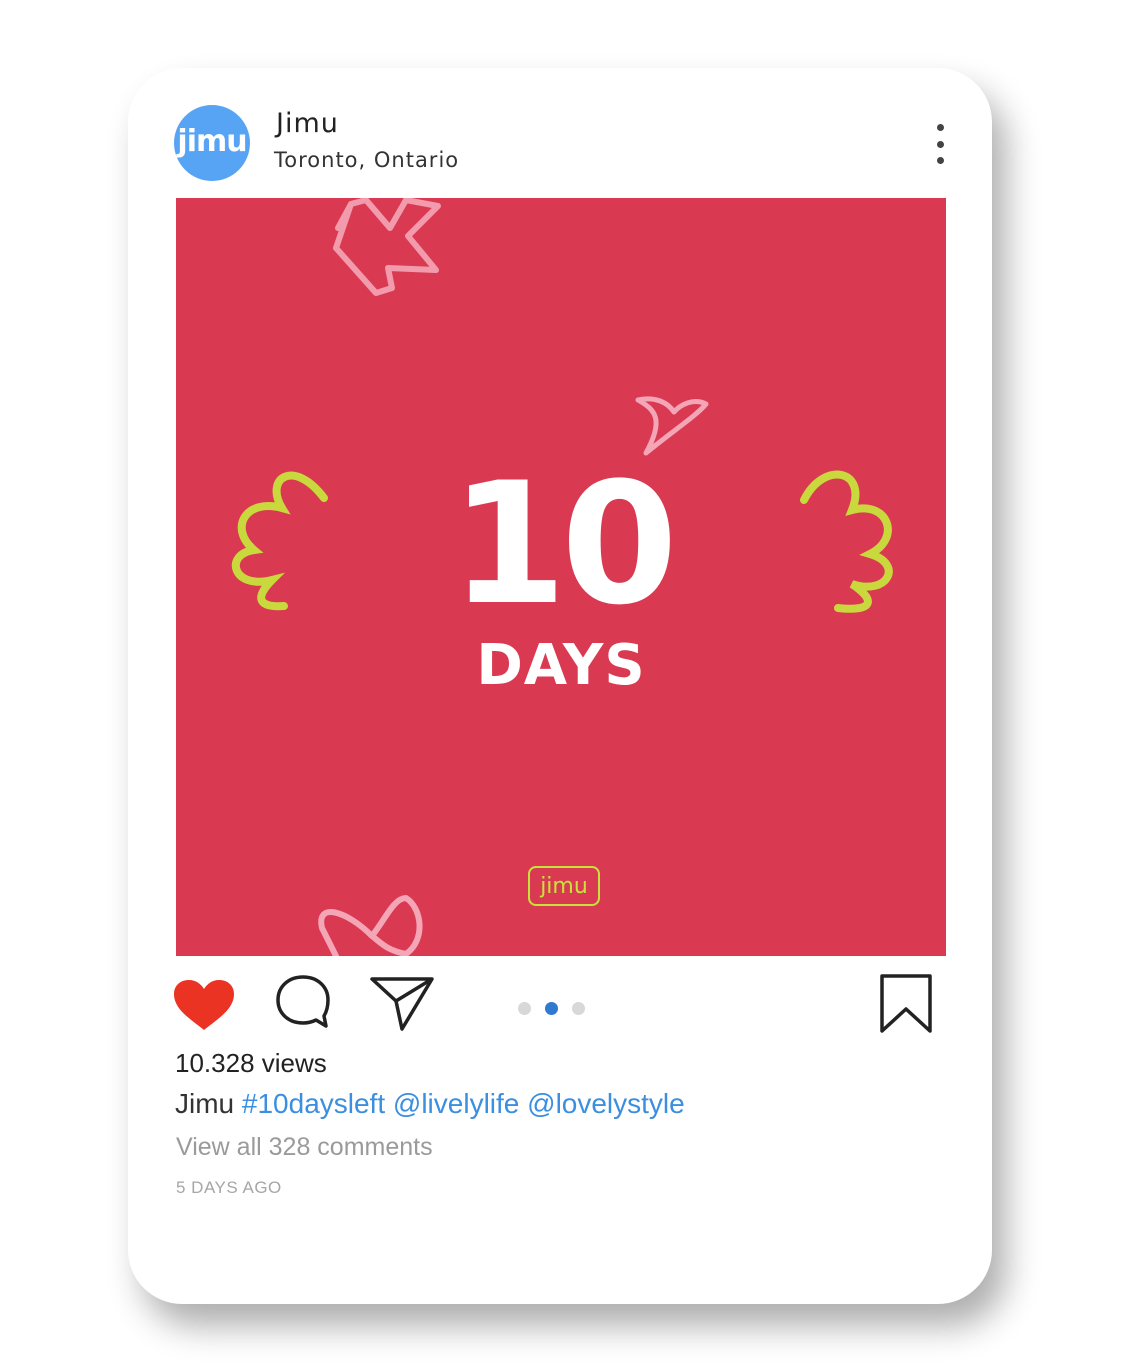 The height and width of the screenshot is (1368, 1137). Describe the element at coordinates (204, 1005) in the screenshot. I see `heart-icon` at that location.